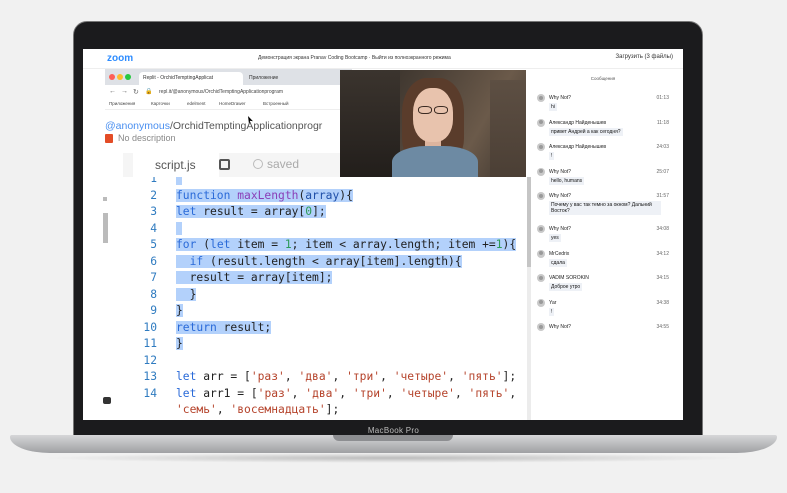 The width and height of the screenshot is (787, 493). Describe the element at coordinates (552, 156) in the screenshot. I see `chat-text: !` at that location.